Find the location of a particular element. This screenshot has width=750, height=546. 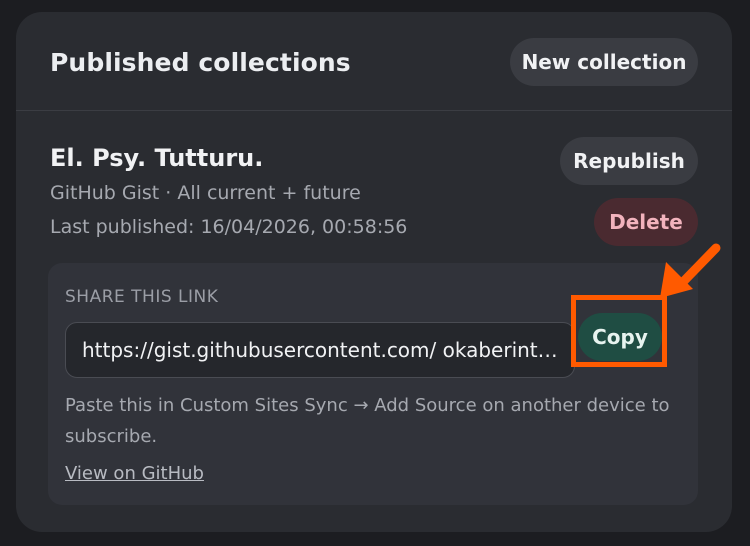

collection-source: GitHub Gist · All current + future is located at coordinates (205, 193).